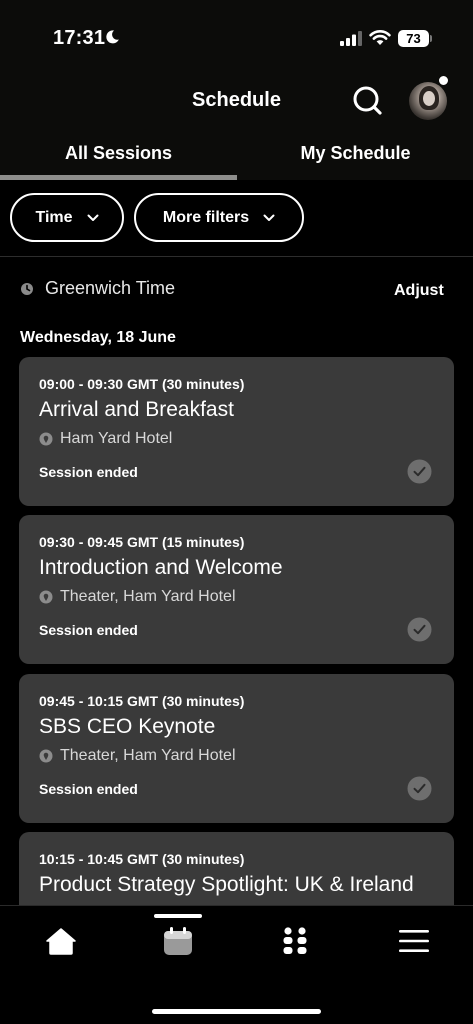 This screenshot has height=1024, width=473. What do you see at coordinates (112, 37) in the screenshot?
I see `moon-icon` at bounding box center [112, 37].